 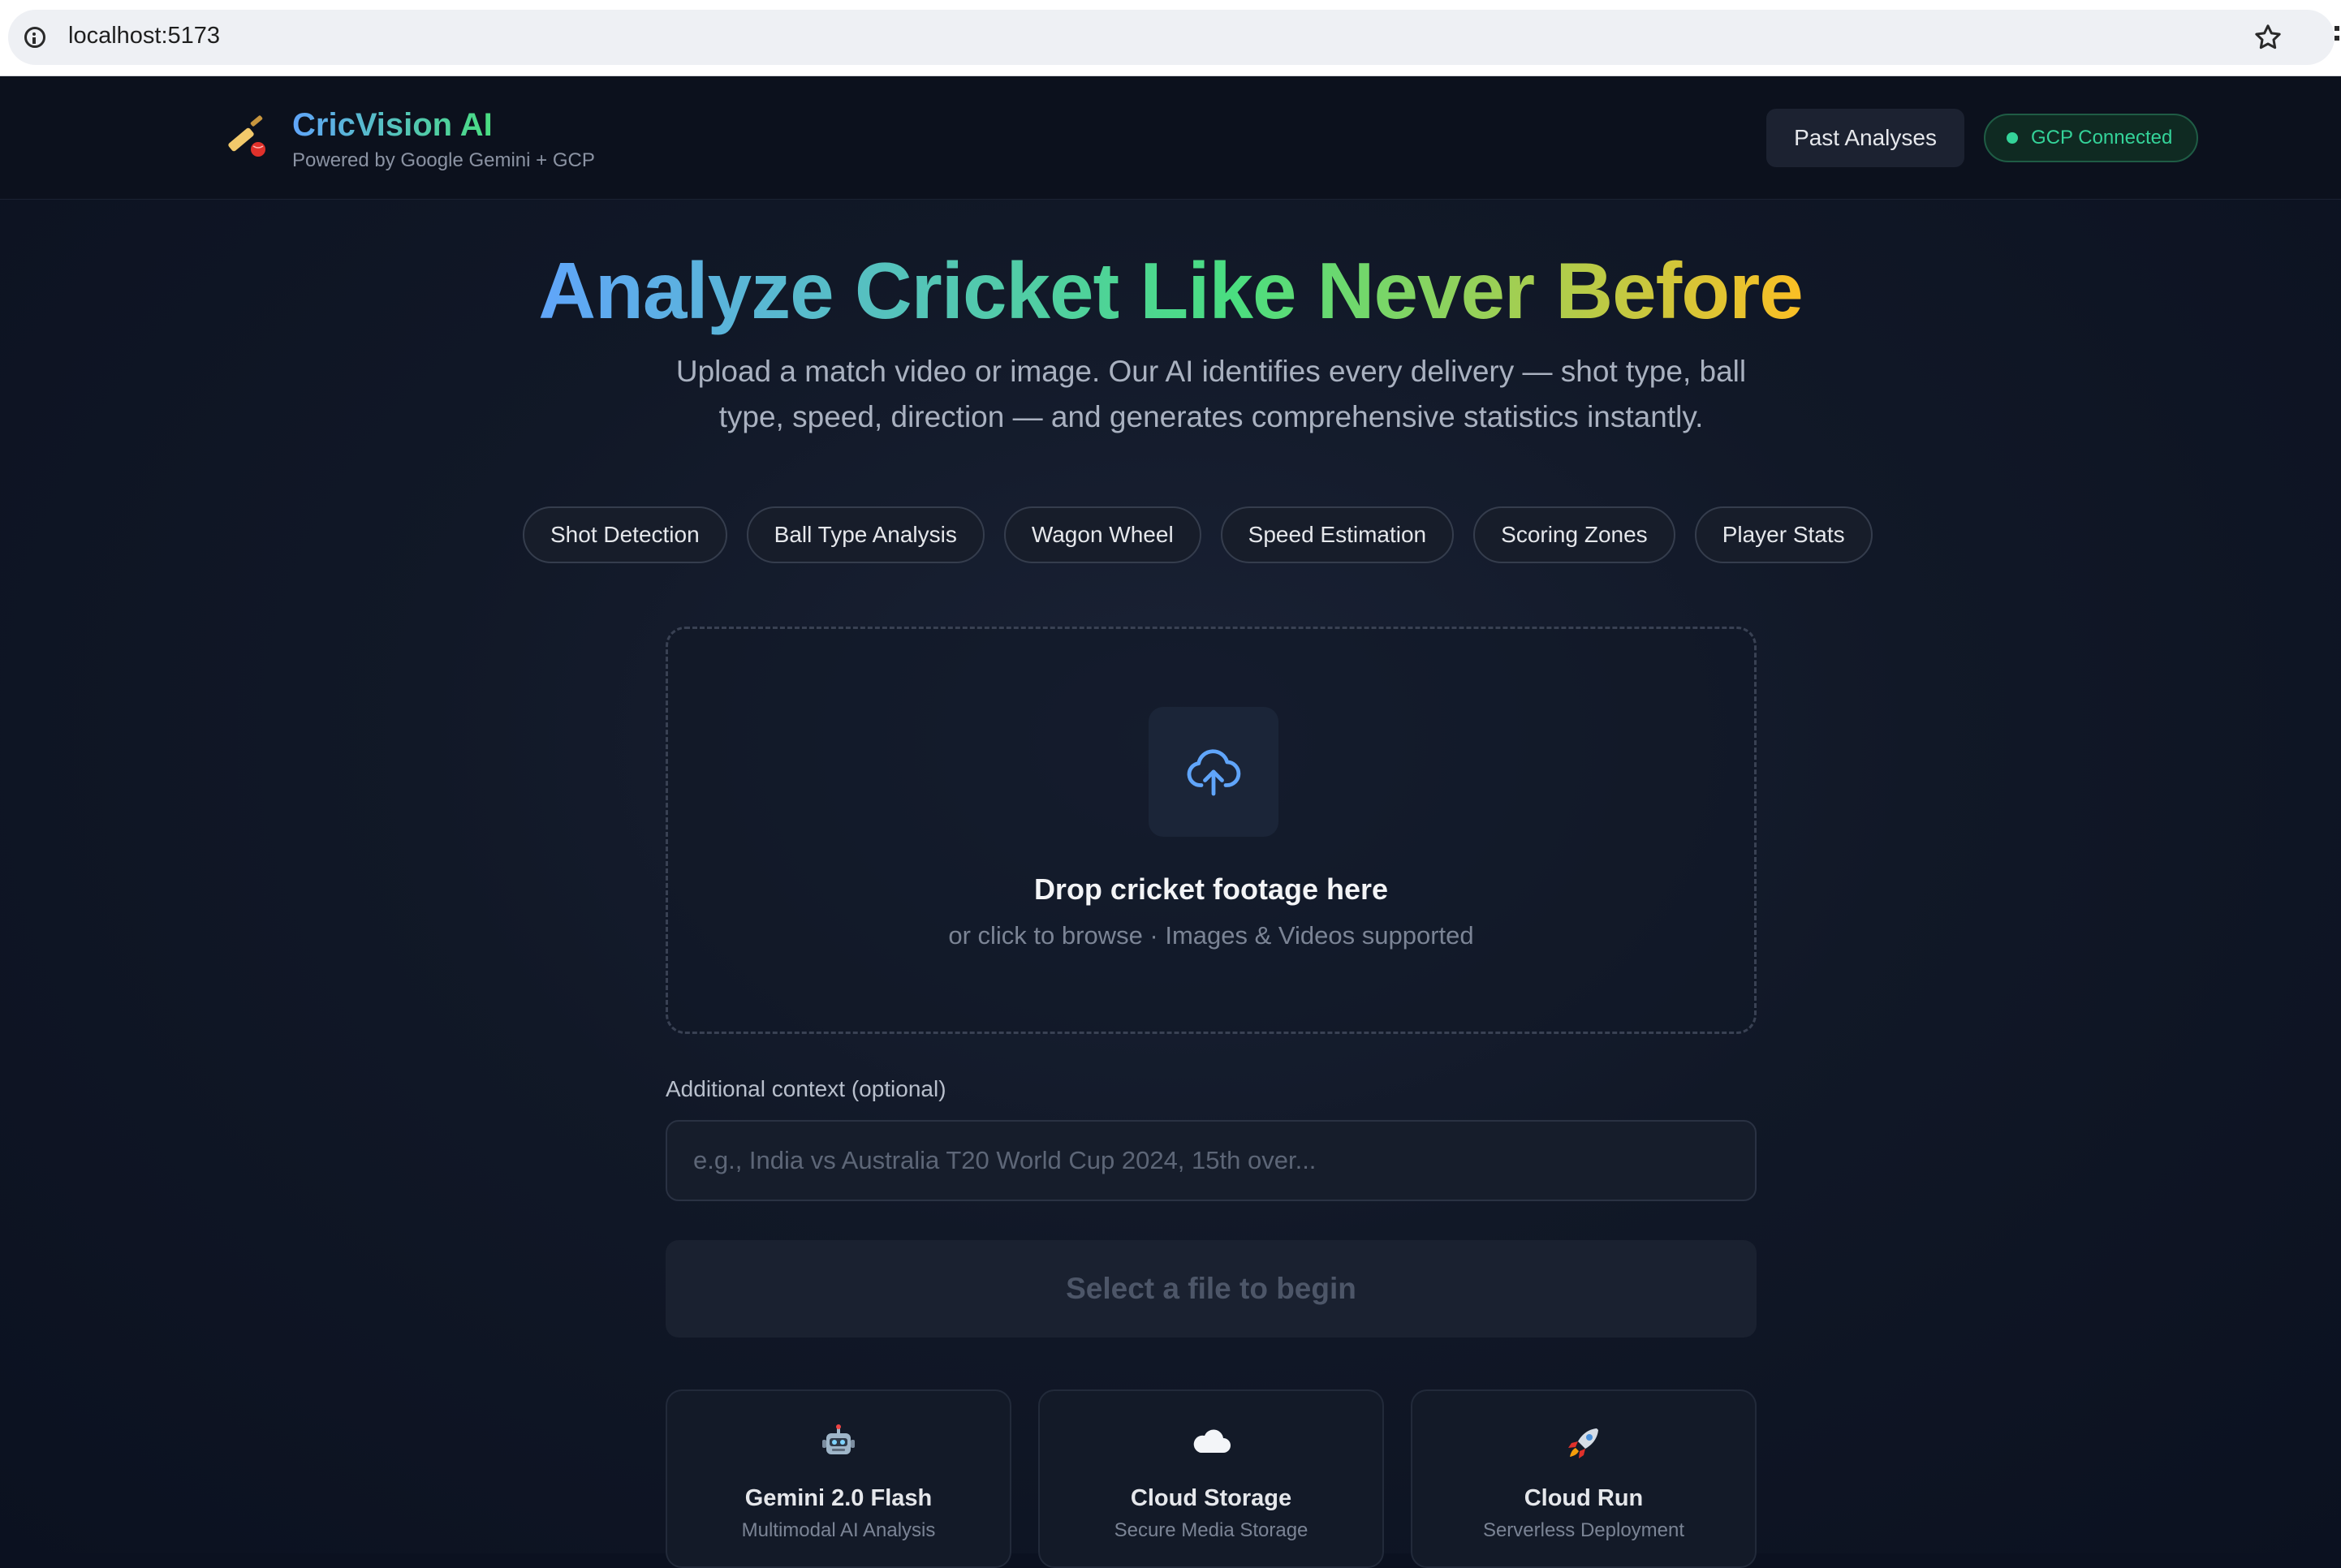 I want to click on chip-player-stats: Player Stats, so click(x=1783, y=535).